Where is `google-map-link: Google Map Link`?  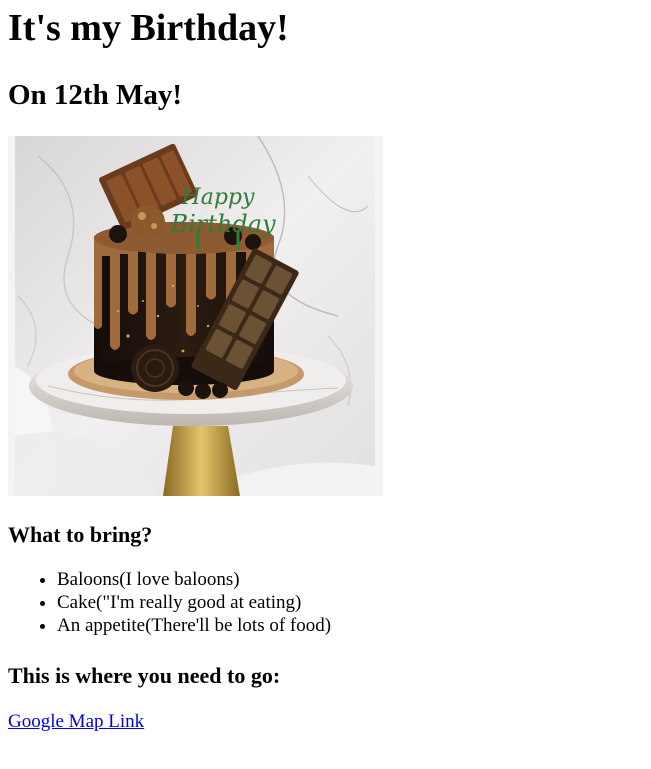
google-map-link: Google Map Link is located at coordinates (76, 721).